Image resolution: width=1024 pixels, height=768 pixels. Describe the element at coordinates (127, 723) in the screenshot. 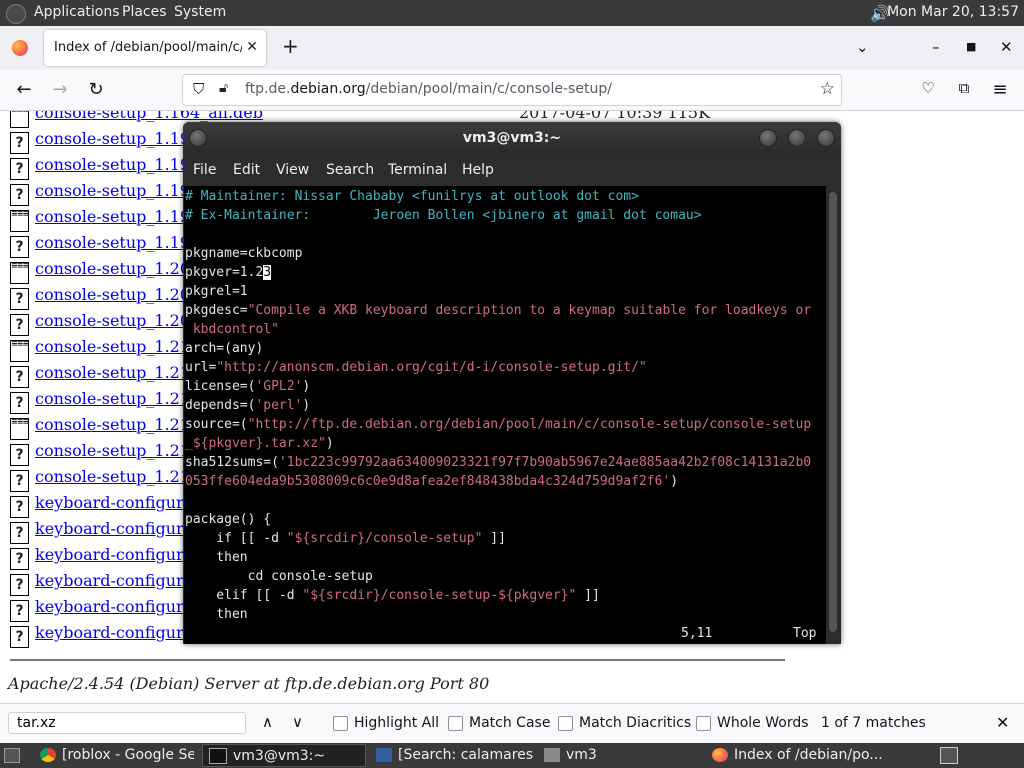

I see `find-input` at that location.